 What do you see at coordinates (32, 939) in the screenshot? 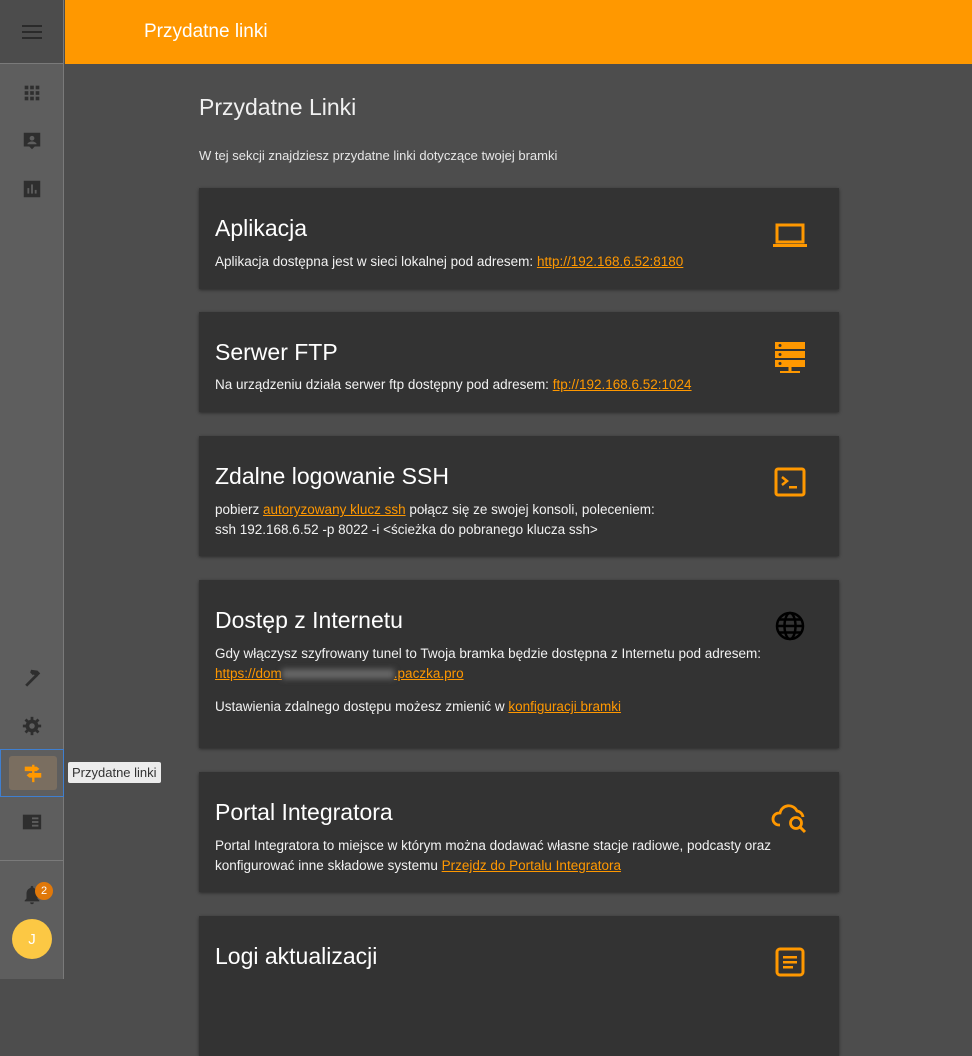
I see `user-avatar: J` at bounding box center [32, 939].